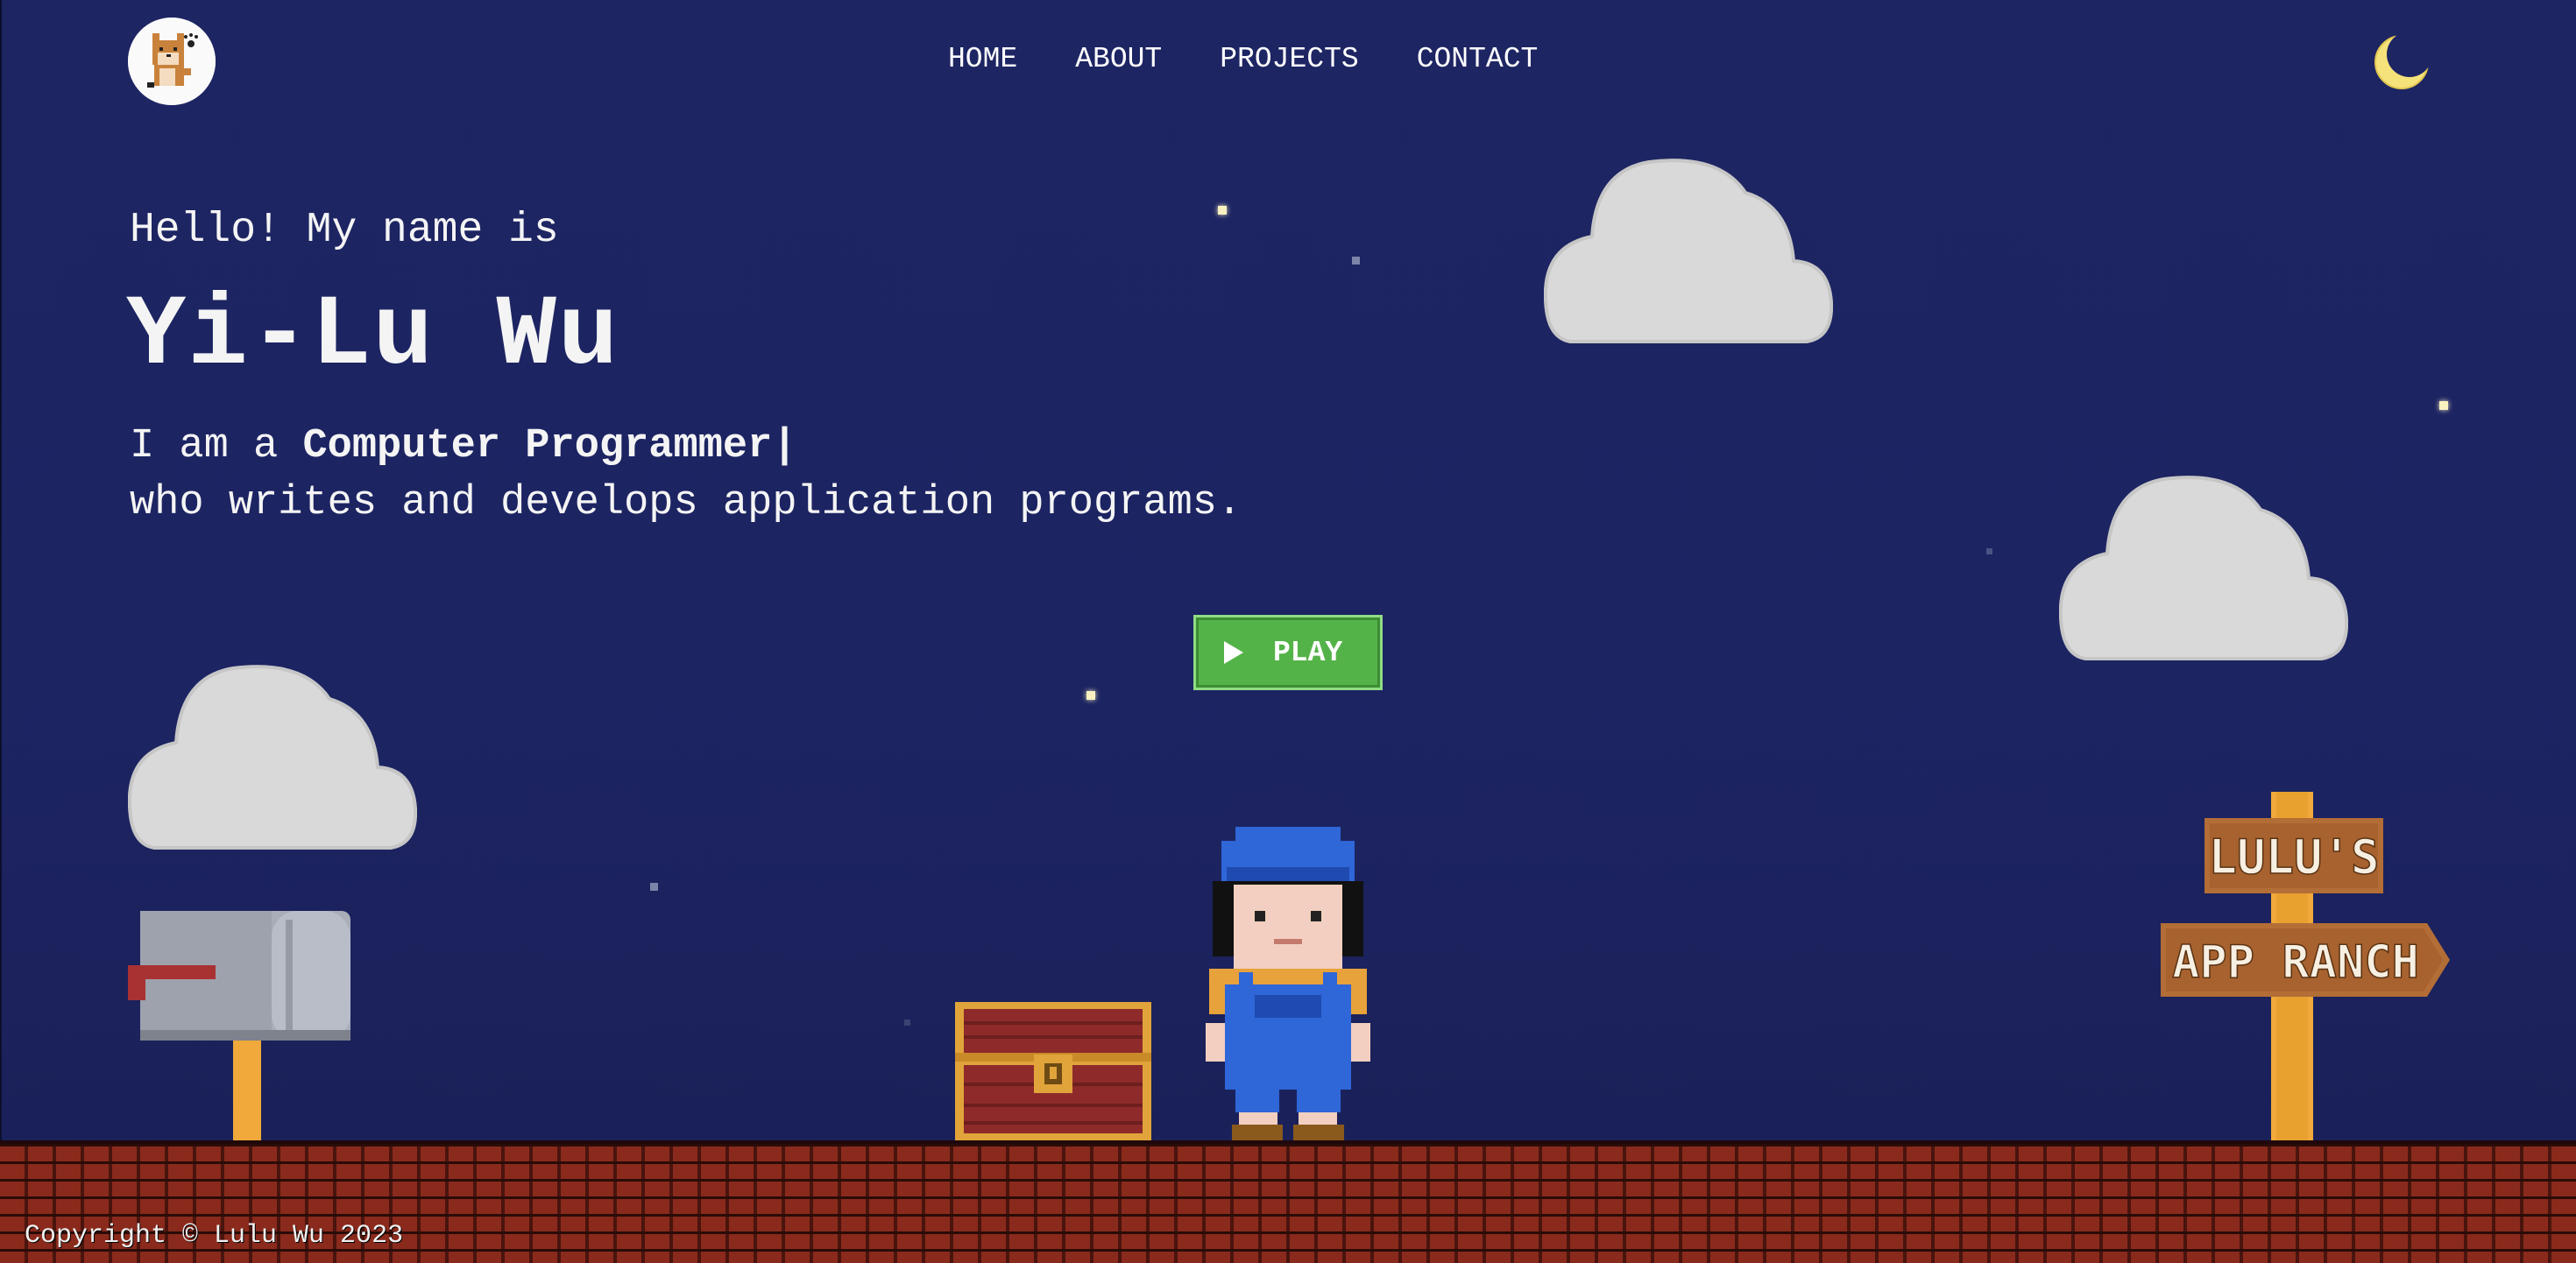 Image resolution: width=2576 pixels, height=1263 pixels. I want to click on theme-toggle-button, so click(2402, 62).